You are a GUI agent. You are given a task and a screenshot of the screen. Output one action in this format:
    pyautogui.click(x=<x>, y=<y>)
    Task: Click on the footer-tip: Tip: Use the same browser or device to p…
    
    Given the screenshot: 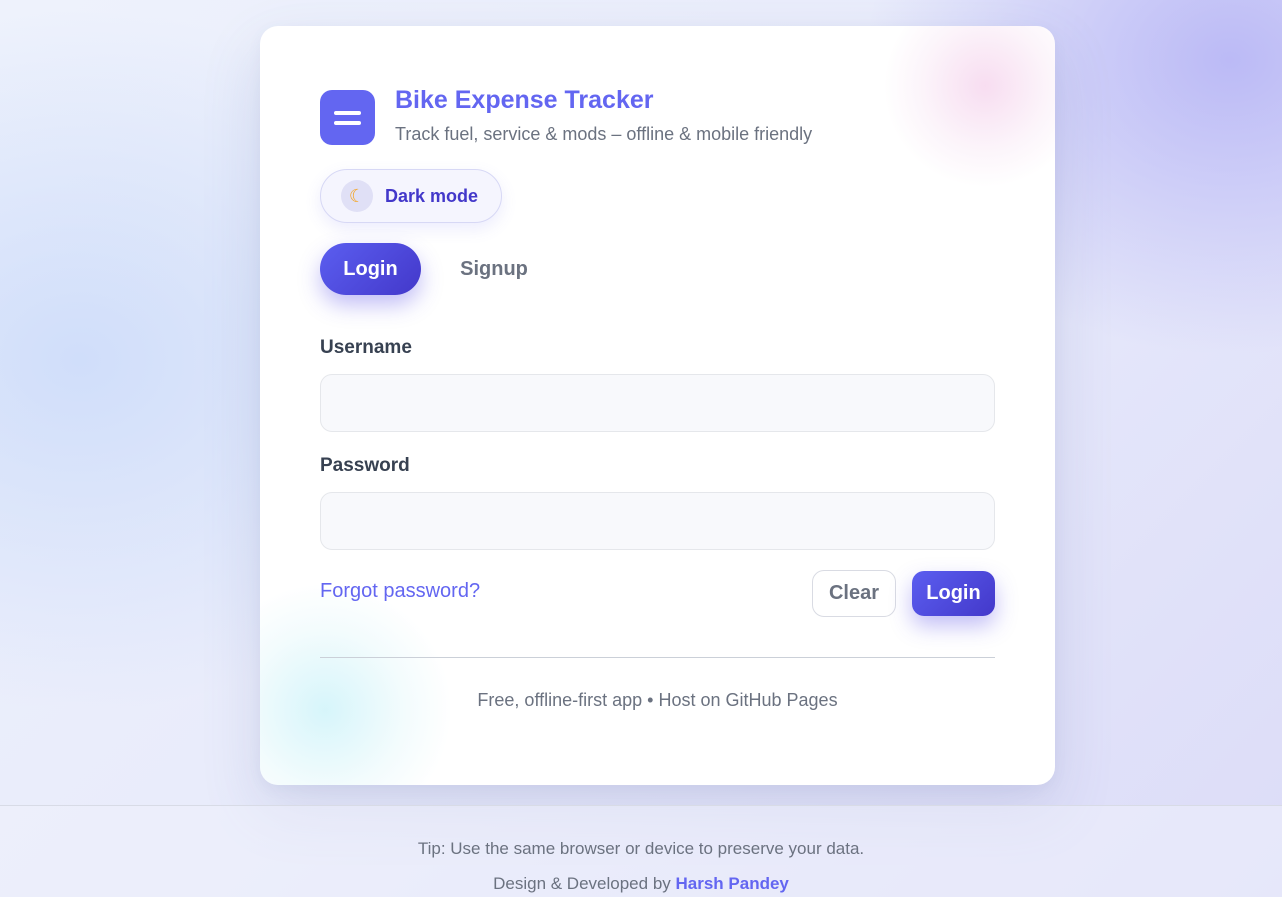 What is the action you would take?
    pyautogui.click(x=641, y=848)
    